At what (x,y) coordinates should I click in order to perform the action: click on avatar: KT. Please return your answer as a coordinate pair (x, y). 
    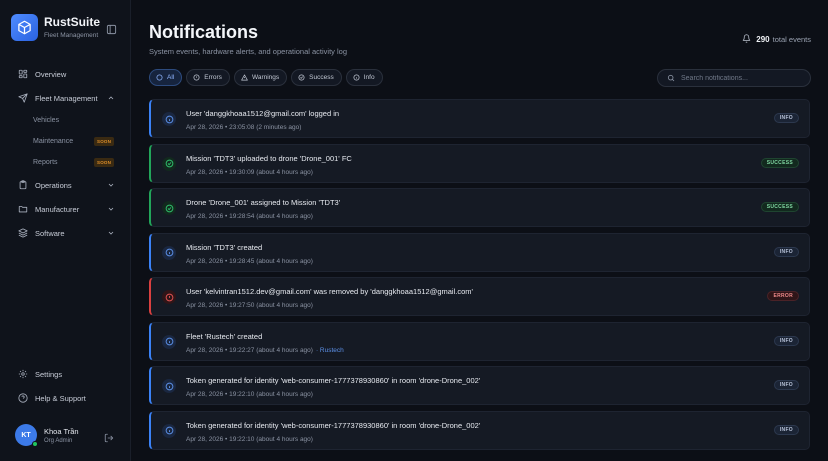
    Looking at the image, I should click on (26, 435).